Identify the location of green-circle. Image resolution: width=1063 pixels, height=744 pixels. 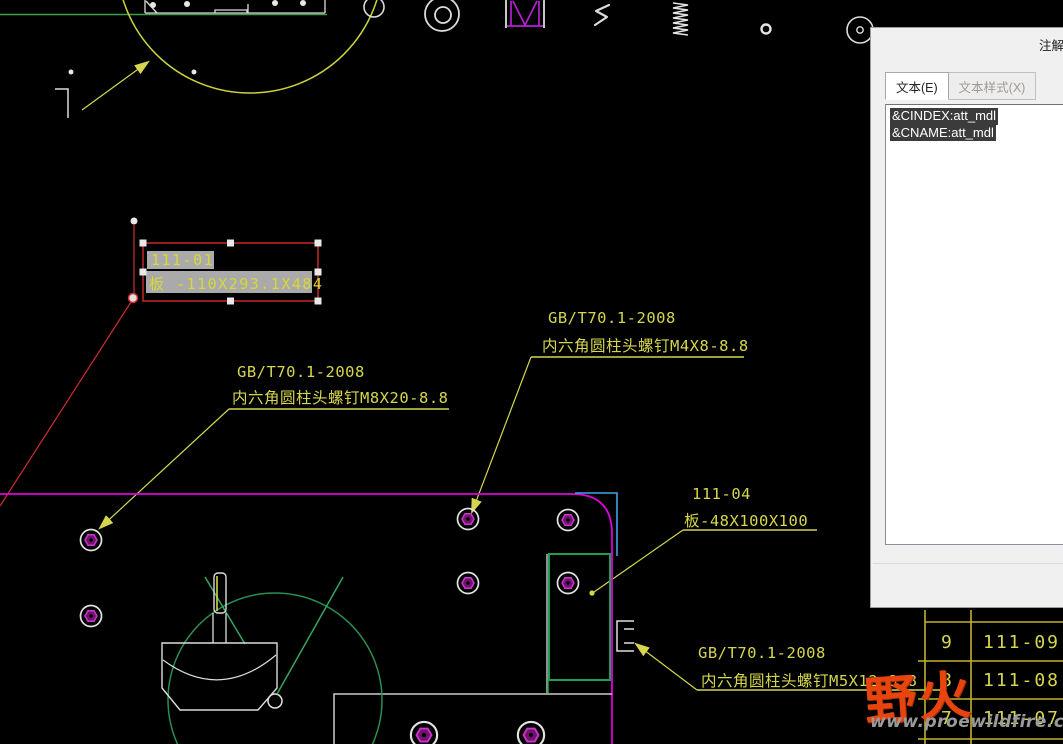
(275, 668).